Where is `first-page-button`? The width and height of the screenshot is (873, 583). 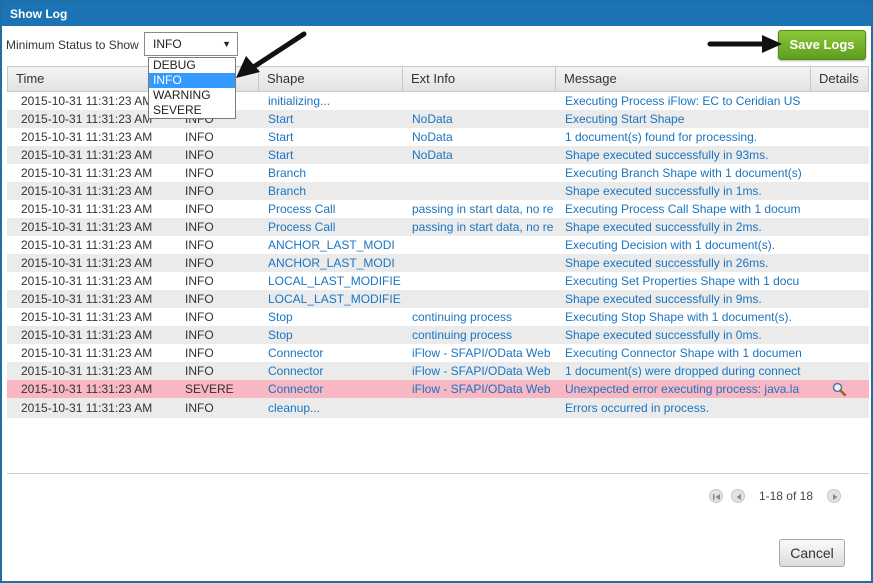
first-page-button is located at coordinates (715, 496).